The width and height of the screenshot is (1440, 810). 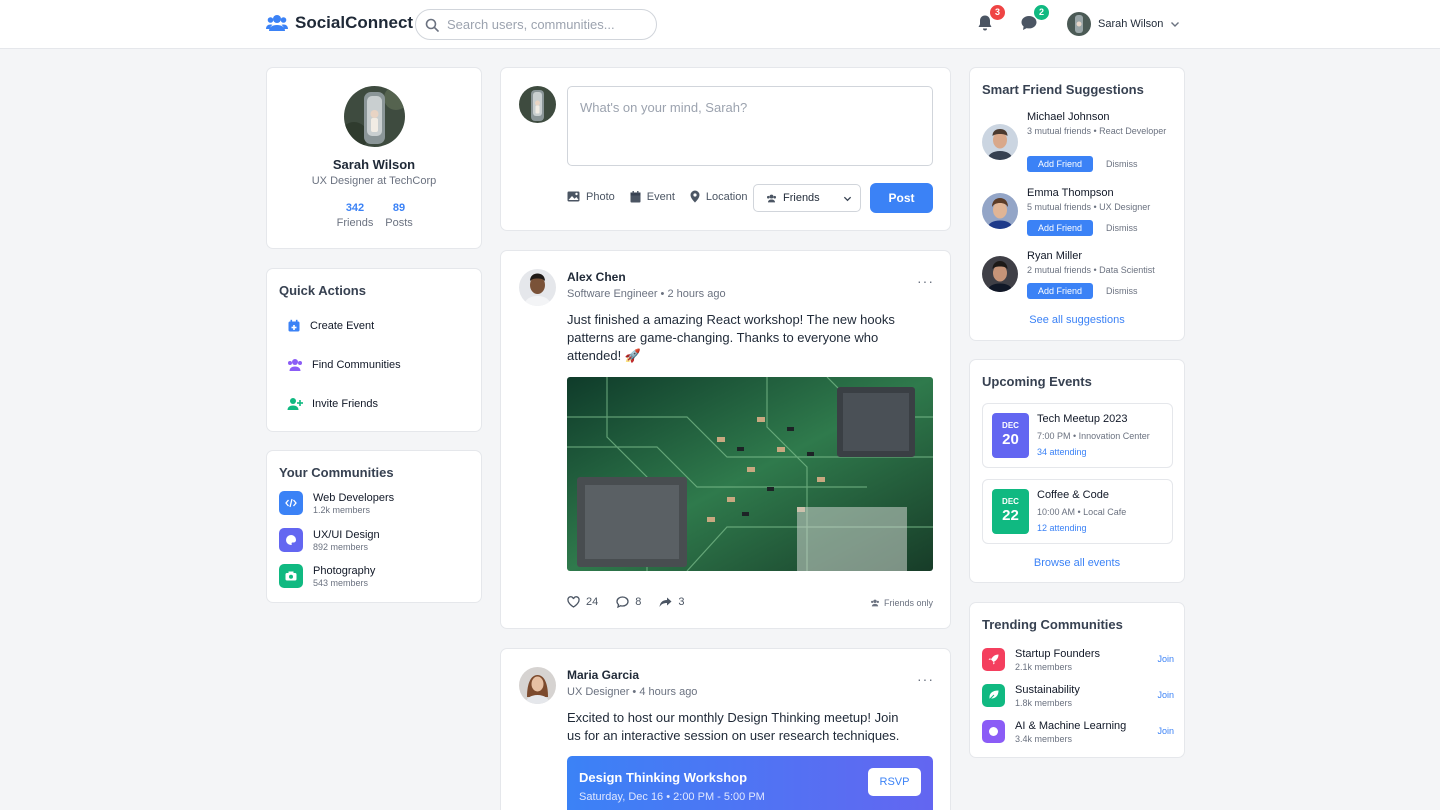 I want to click on suggestion-name: Ryan Miller, so click(x=1054, y=256).